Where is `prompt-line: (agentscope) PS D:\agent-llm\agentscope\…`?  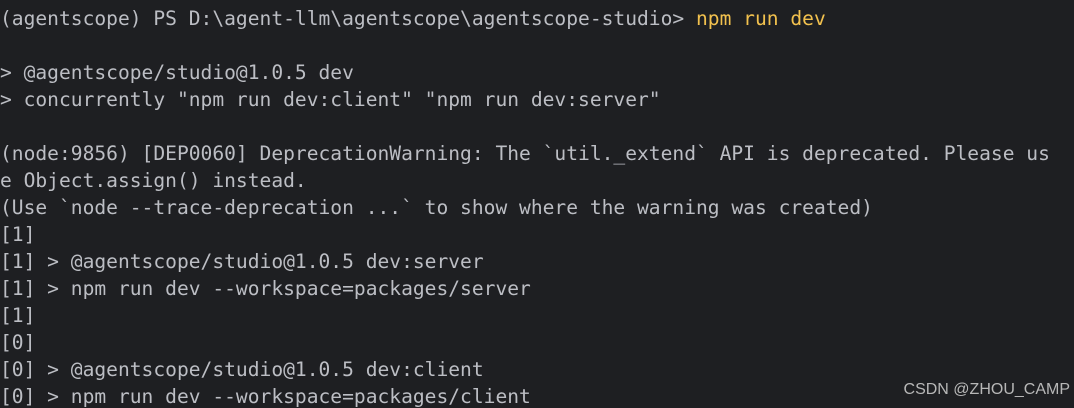 prompt-line: (agentscope) PS D:\agent-llm\agentscope\… is located at coordinates (537, 18).